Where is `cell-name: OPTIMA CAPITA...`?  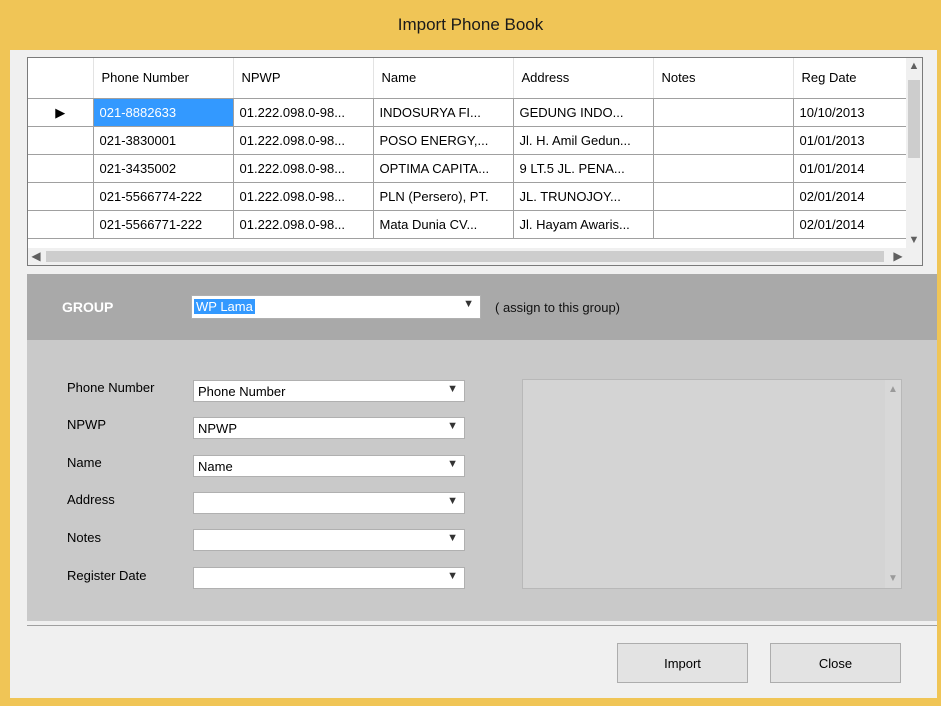 cell-name: OPTIMA CAPITA... is located at coordinates (443, 168).